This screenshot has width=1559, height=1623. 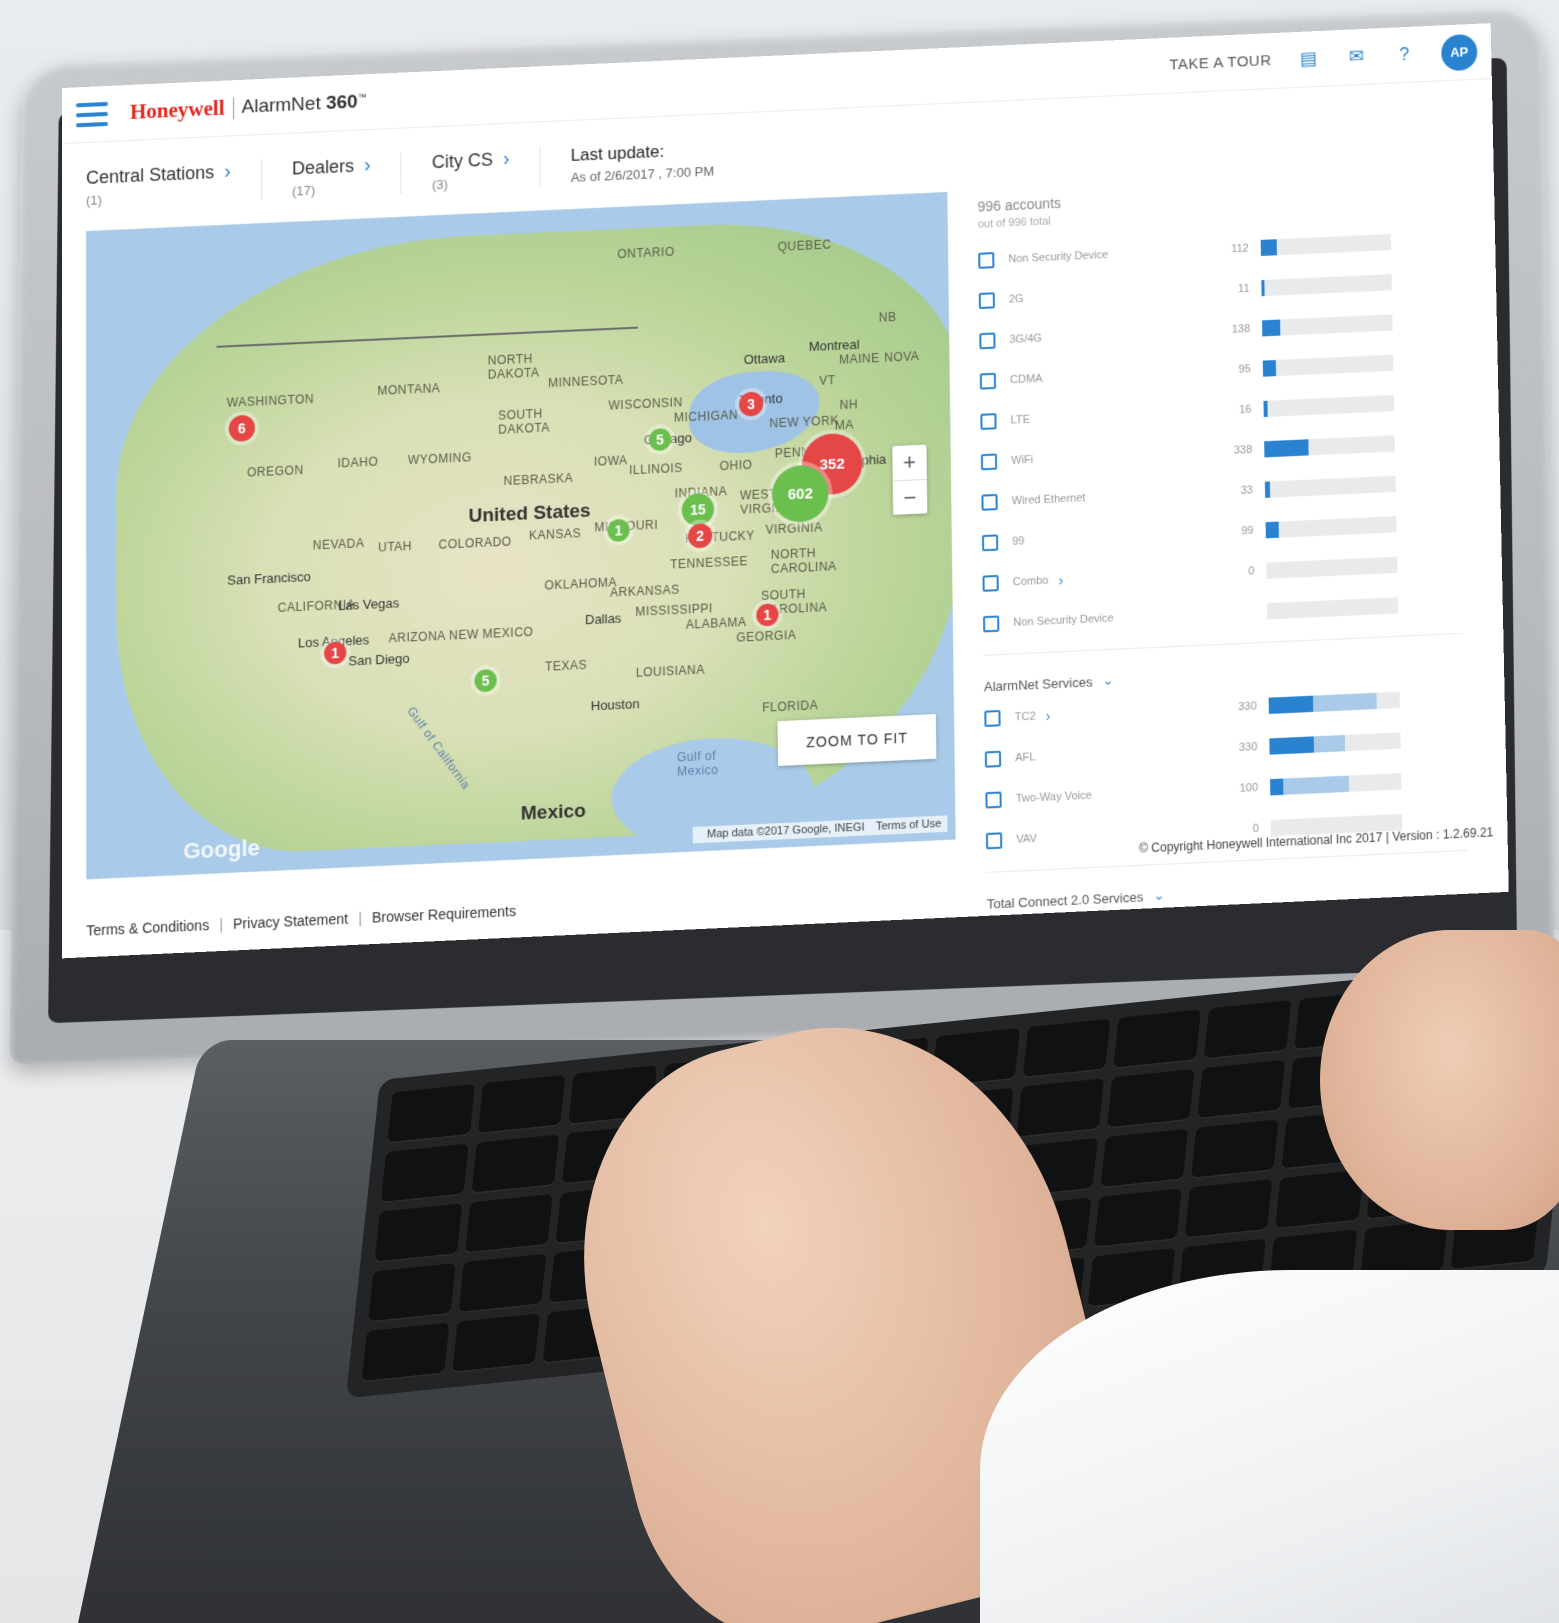 I want to click on map-label-maine: MAINE, so click(x=859, y=358).